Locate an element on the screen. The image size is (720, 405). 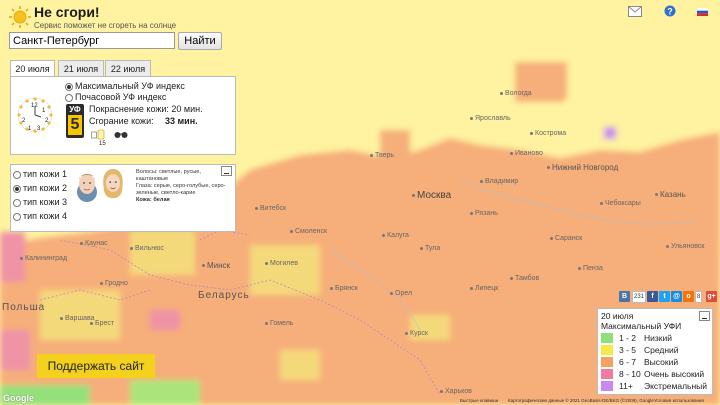
tab-day-3: 22 июля is located at coordinates (128, 68).